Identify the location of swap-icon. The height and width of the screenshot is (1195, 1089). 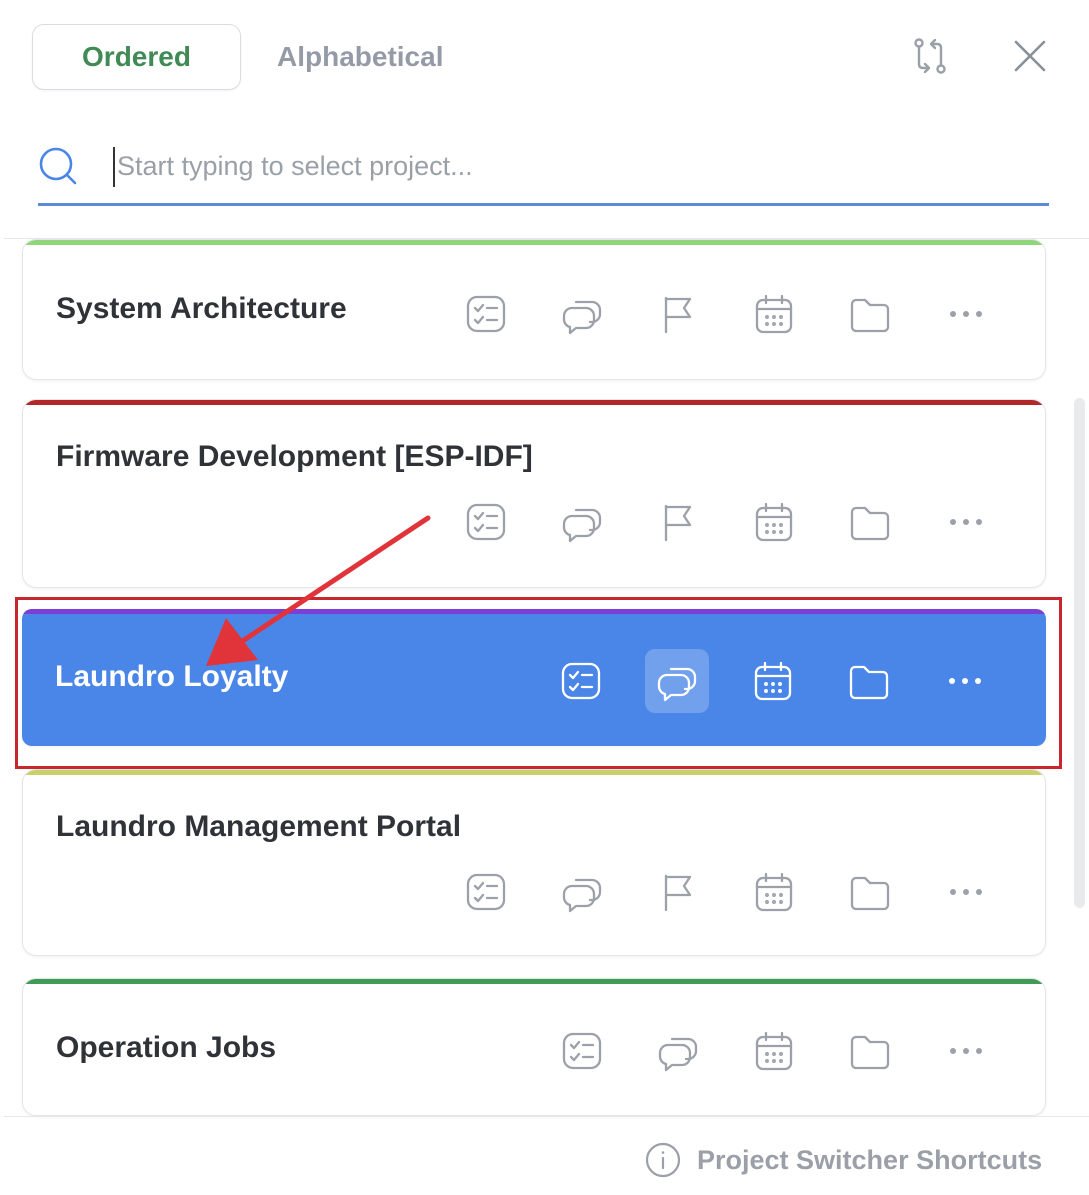
(930, 56).